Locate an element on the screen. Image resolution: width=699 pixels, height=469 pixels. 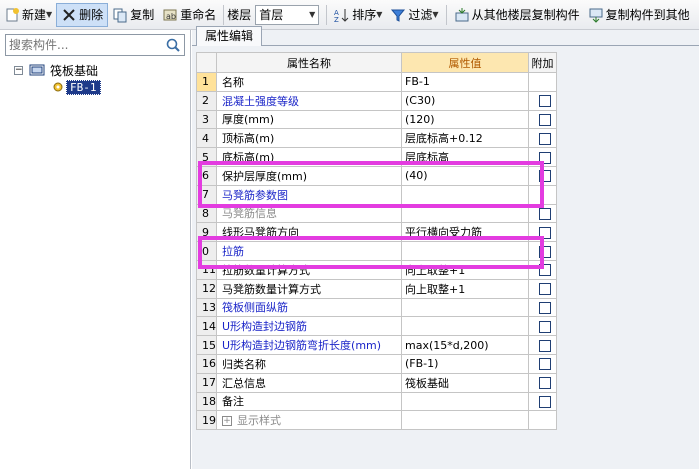
property-value-cell: FB-1 is located at coordinates (465, 82).